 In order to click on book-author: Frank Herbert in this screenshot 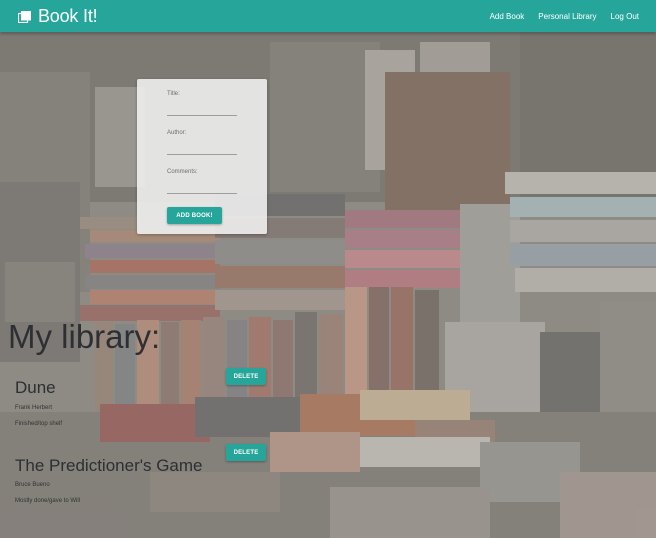, I will do `click(34, 408)`.